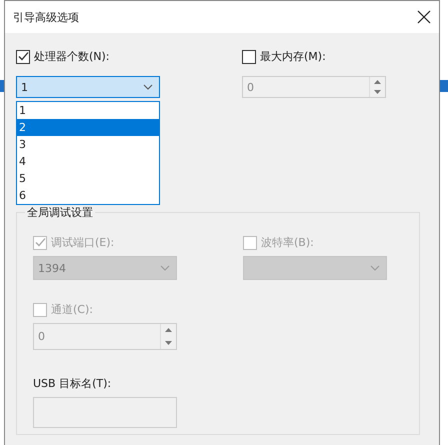  Describe the element at coordinates (88, 127) in the screenshot. I see `dropdown-option: 2` at that location.